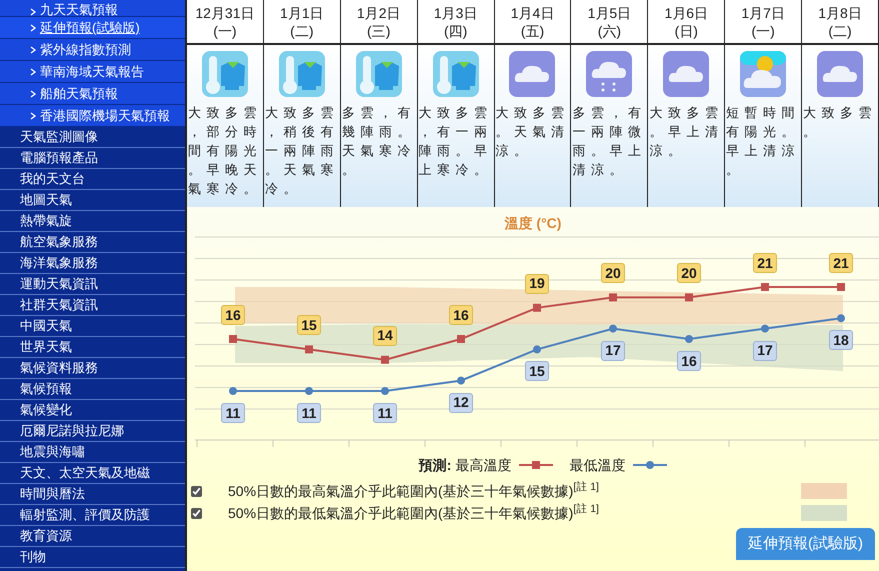  I want to click on legend-label: 預測: 最高溫度, so click(465, 465).